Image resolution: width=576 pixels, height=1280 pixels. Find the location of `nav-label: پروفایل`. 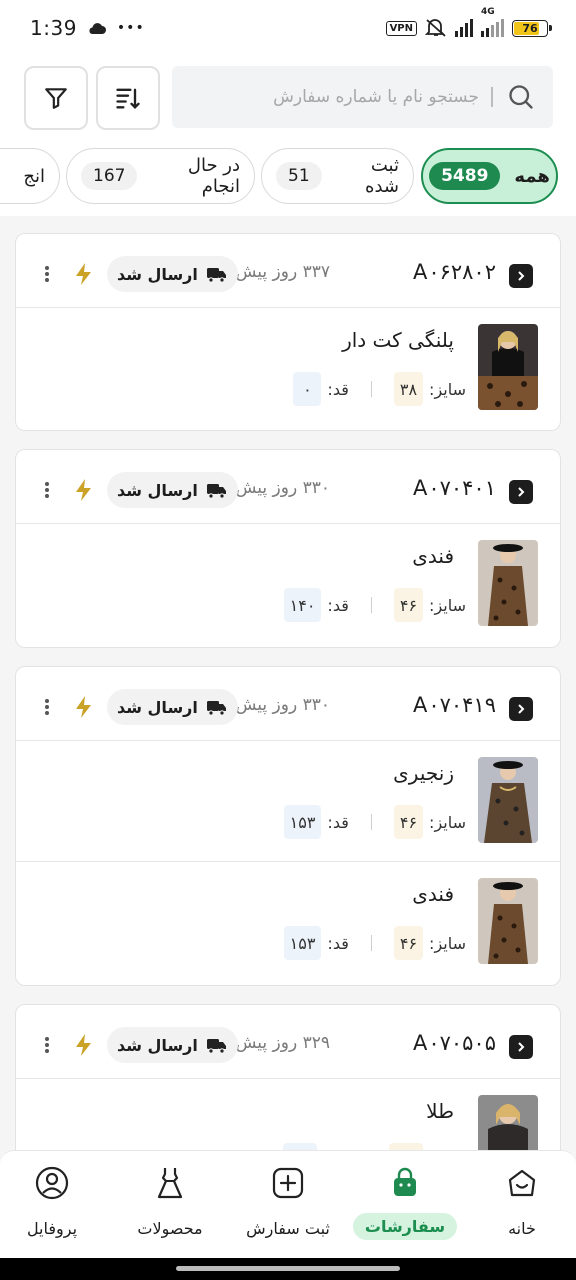

nav-label: پروفایل is located at coordinates (52, 1228).